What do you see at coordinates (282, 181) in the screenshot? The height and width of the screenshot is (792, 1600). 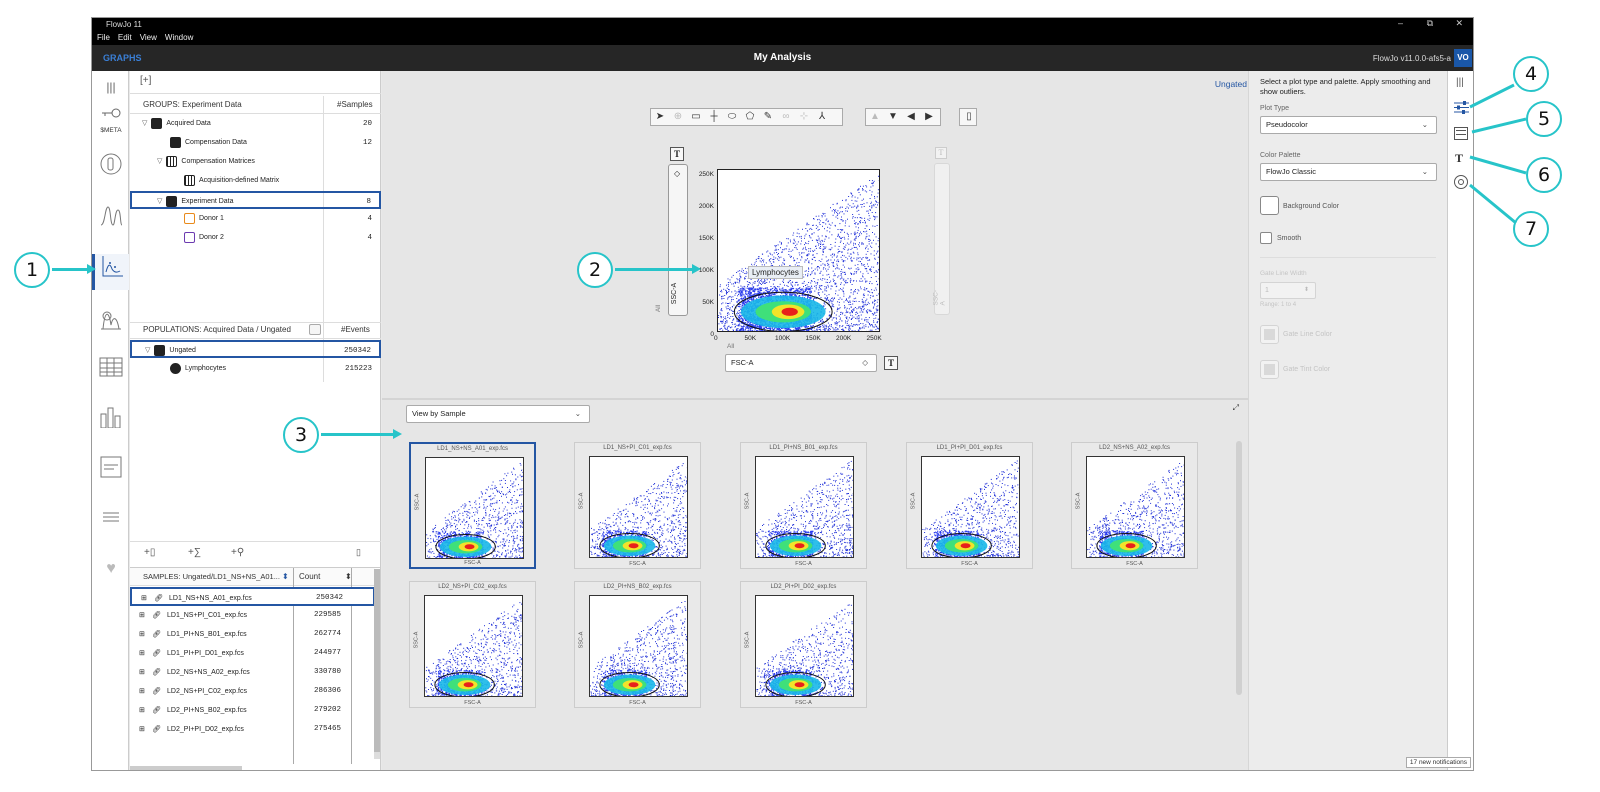 I see `group-acquisition-matrix: Acquisition-defined Matrix` at bounding box center [282, 181].